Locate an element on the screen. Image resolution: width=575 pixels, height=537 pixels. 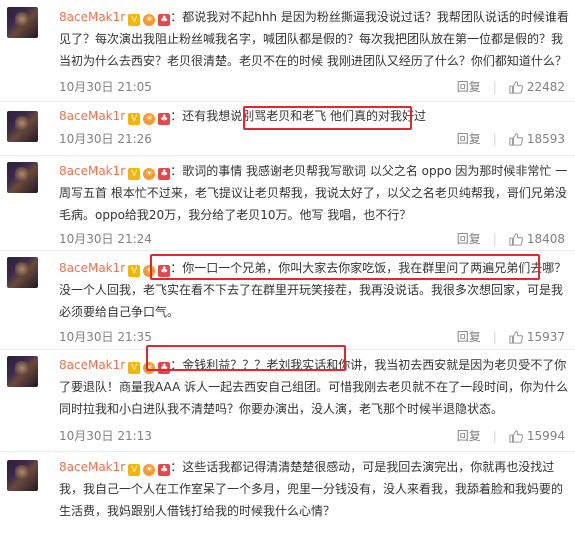
comment-actions: 回复 | 15937 is located at coordinates (511, 336).